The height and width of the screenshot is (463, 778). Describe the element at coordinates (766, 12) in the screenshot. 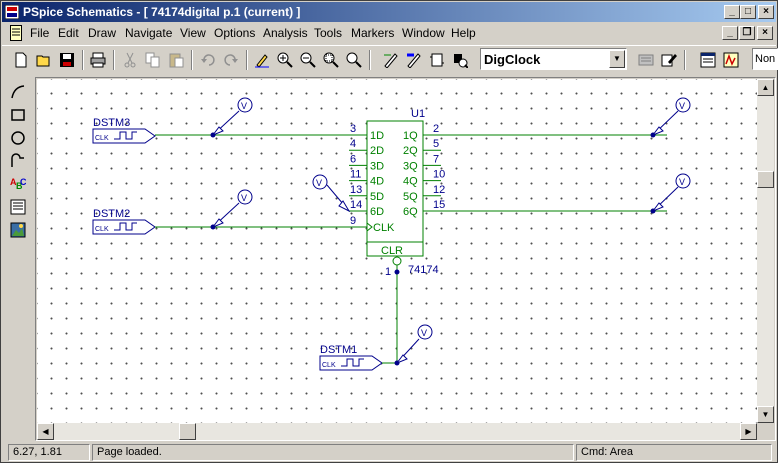

I see `close-button: ×` at that location.